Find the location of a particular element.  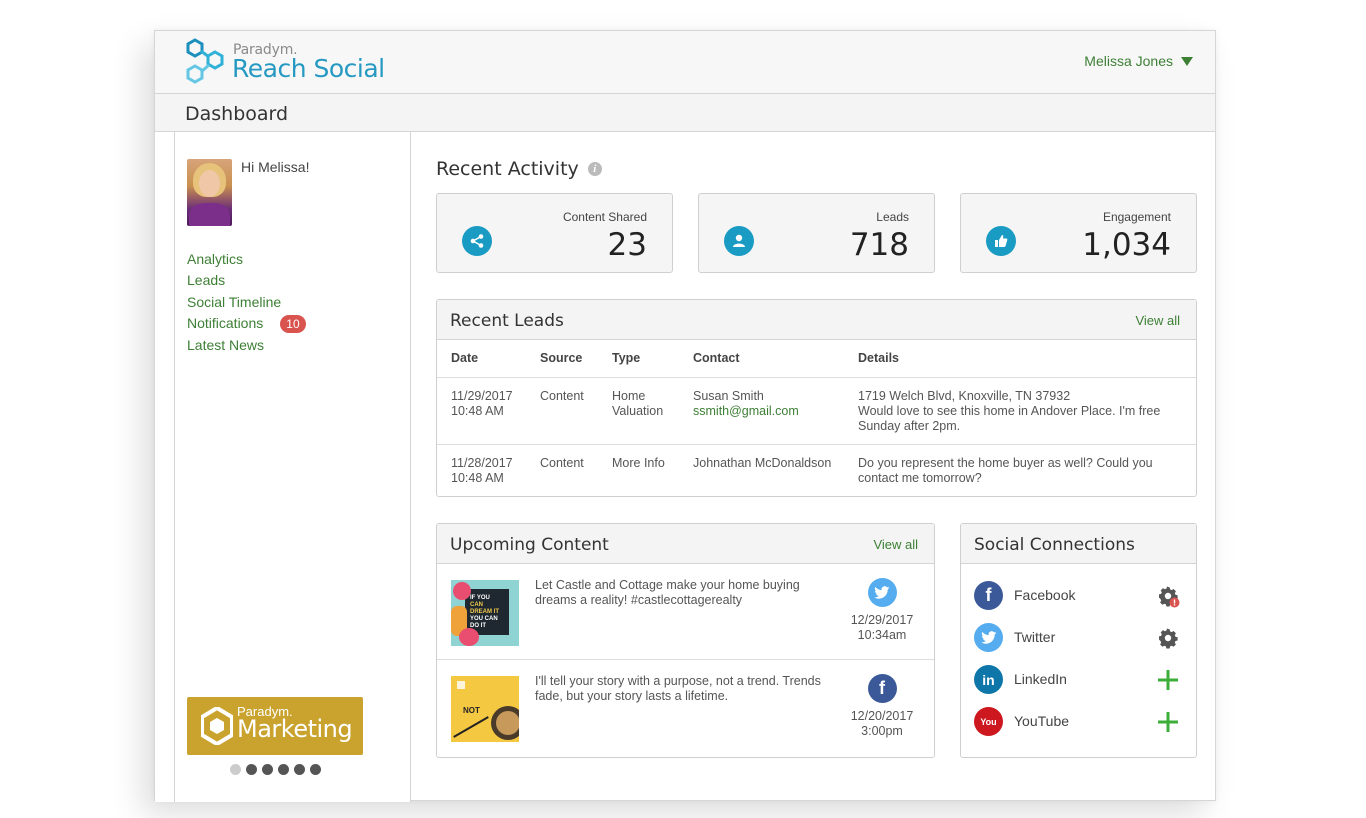

stat-card-content-shared: Content Shared 23 is located at coordinates (554, 233).